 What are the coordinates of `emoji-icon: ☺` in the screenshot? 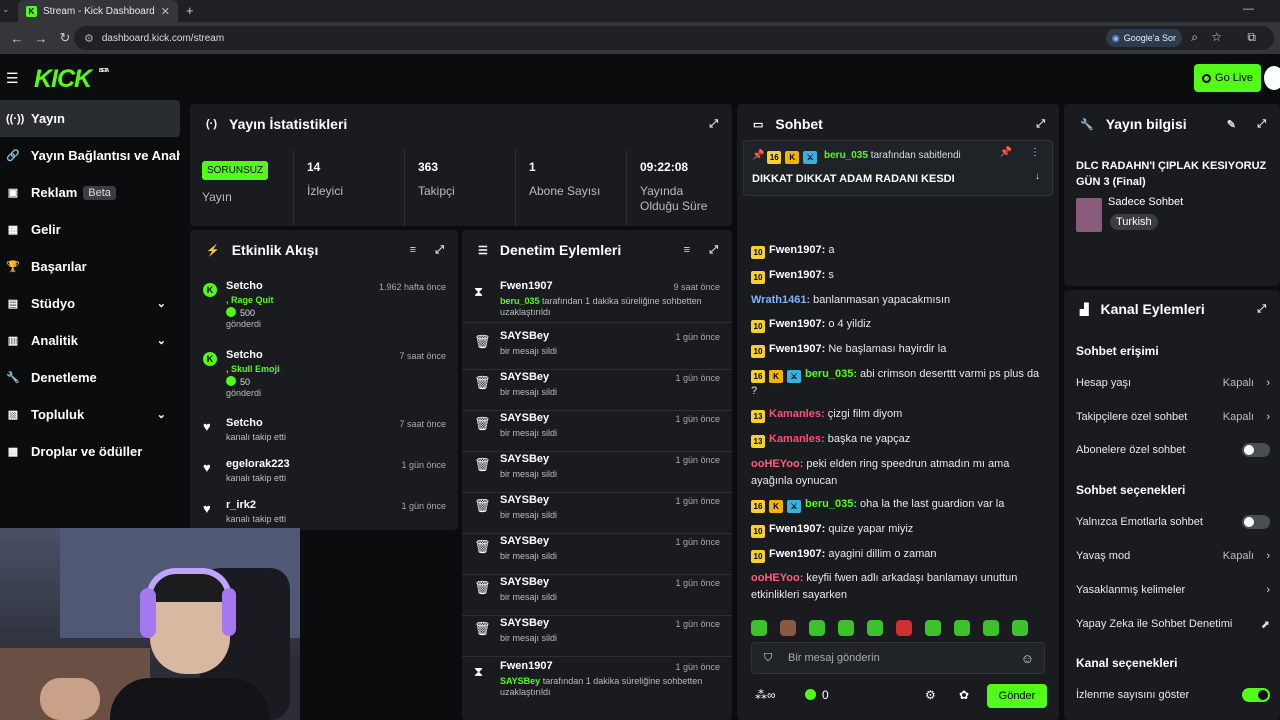 It's located at (1027, 658).